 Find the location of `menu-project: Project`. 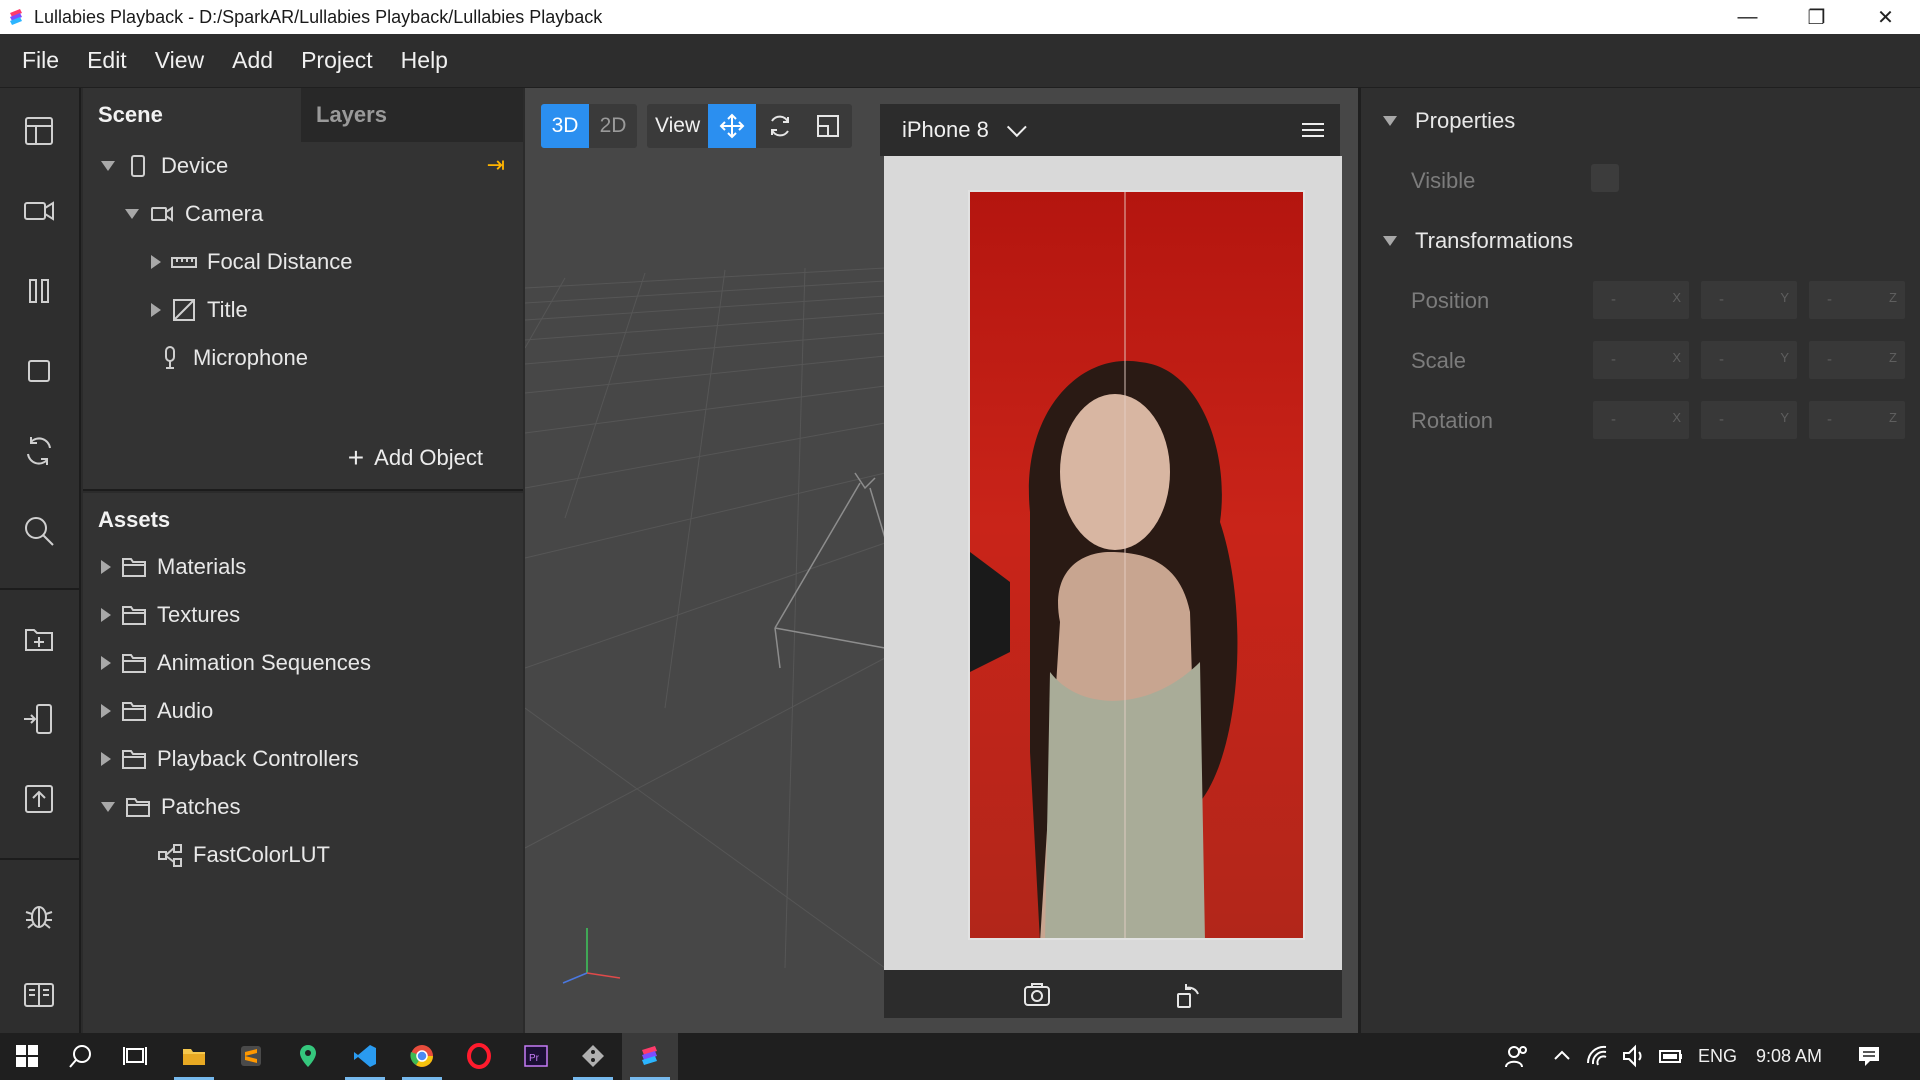

menu-project: Project is located at coordinates (337, 60).